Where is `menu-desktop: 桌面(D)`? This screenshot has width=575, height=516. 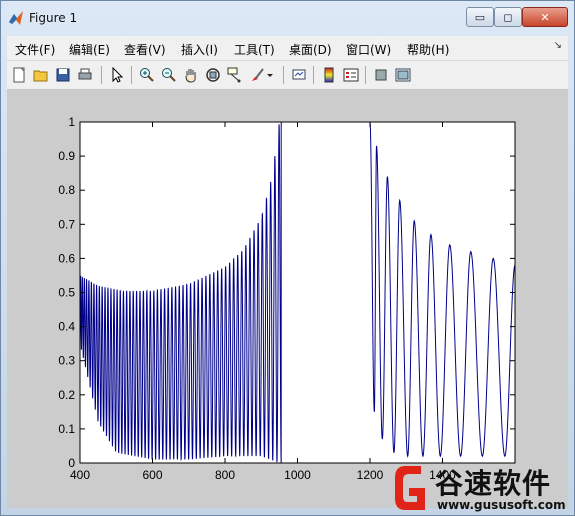
menu-desktop: 桌面(D) is located at coordinates (310, 49).